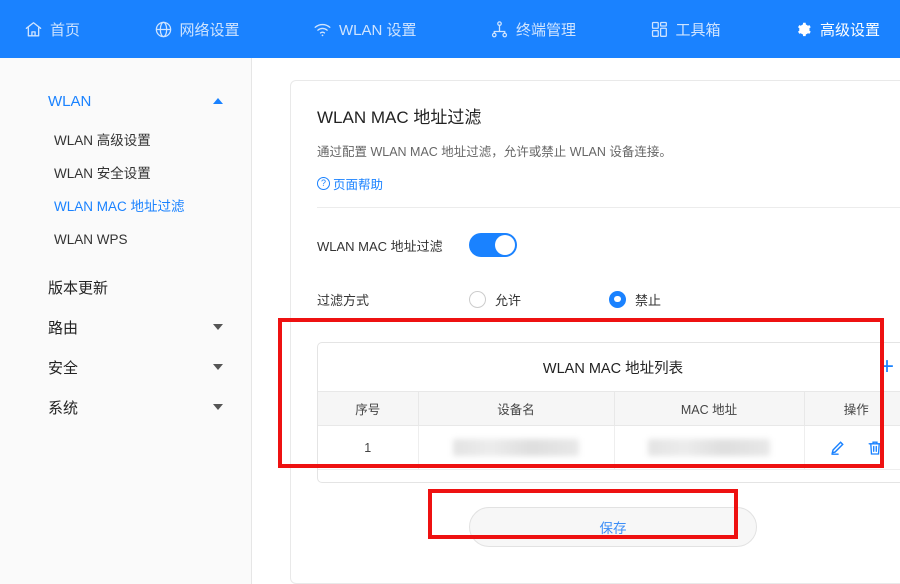 This screenshot has height=584, width=900. I want to click on radio-option-forbid: 禁止, so click(635, 299).